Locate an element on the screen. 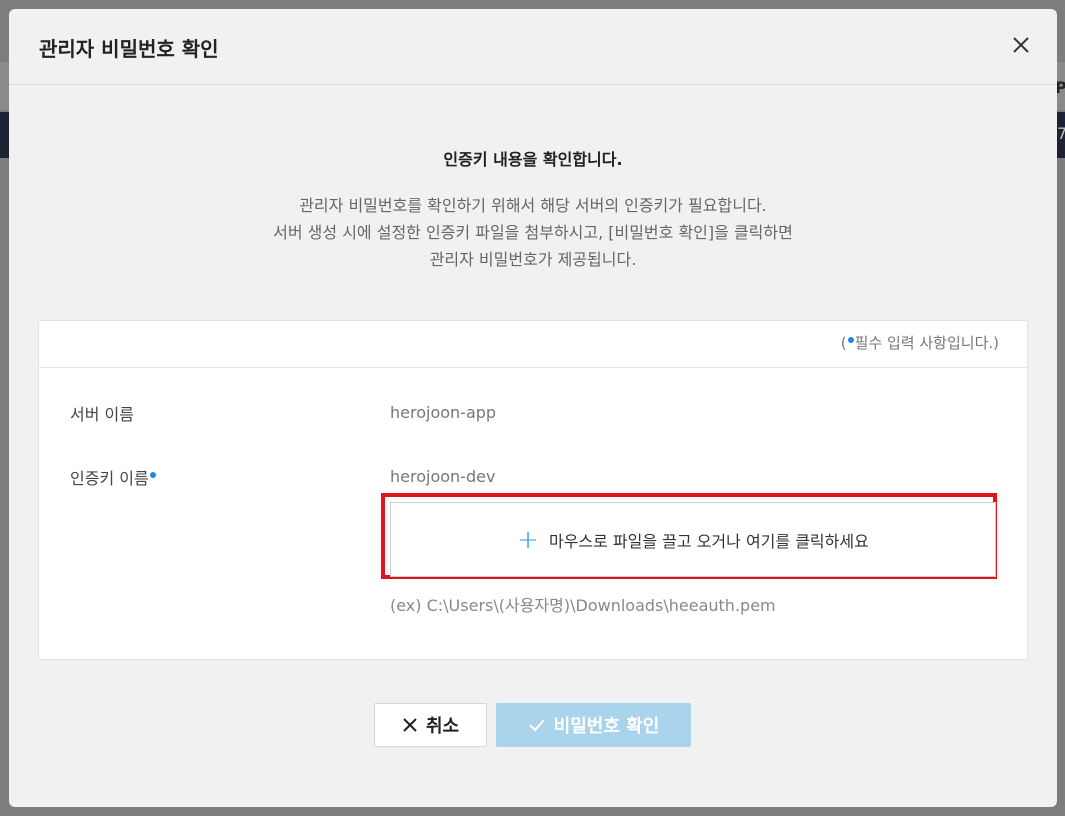  required-note-prefix: ( is located at coordinates (843, 343).